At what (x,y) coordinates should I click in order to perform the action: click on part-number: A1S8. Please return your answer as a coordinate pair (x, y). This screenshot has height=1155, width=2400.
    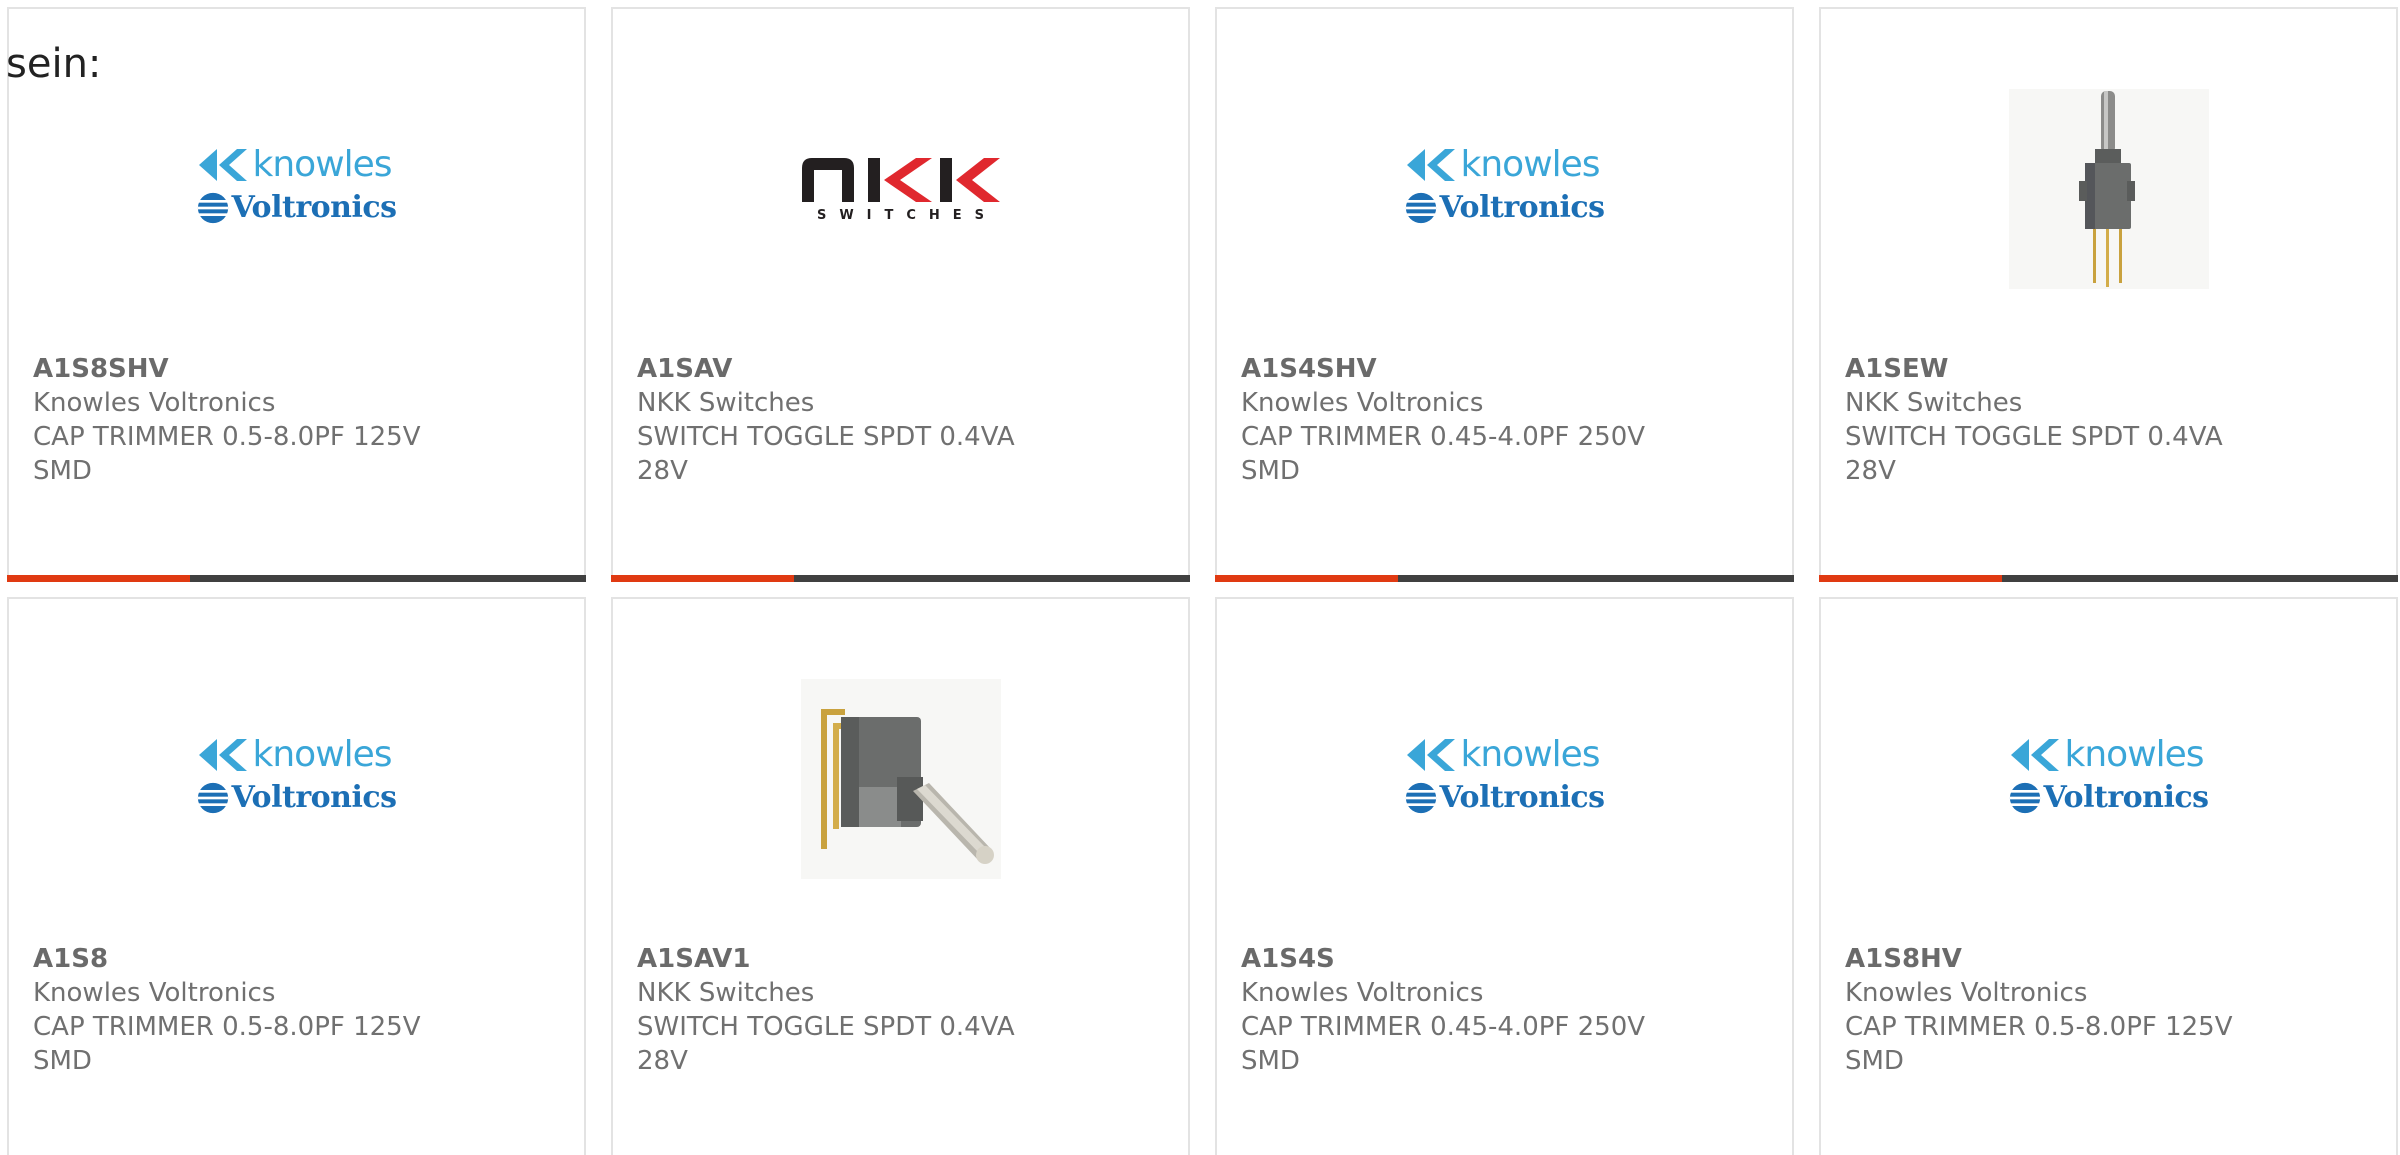
    Looking at the image, I should click on (243, 959).